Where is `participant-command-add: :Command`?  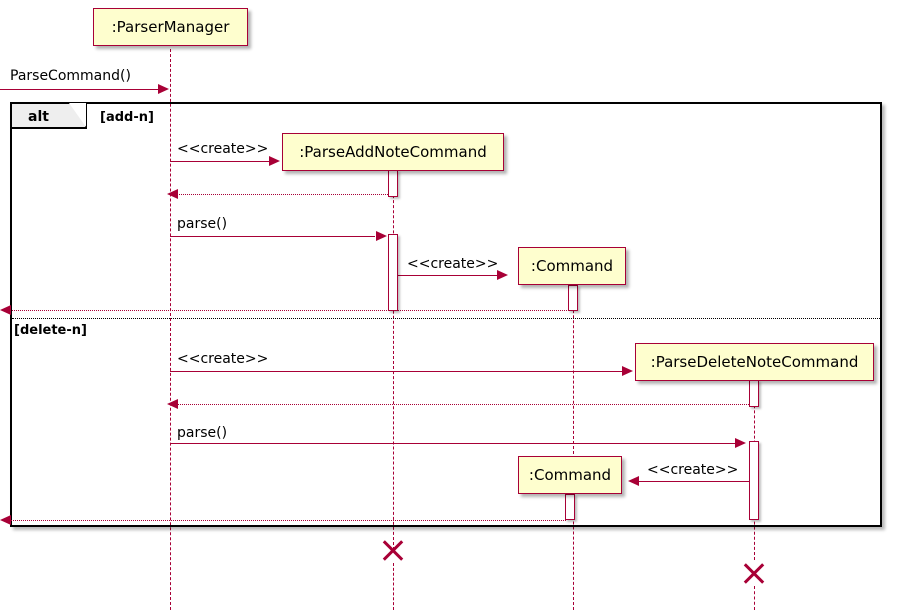
participant-command-add: :Command is located at coordinates (572, 266).